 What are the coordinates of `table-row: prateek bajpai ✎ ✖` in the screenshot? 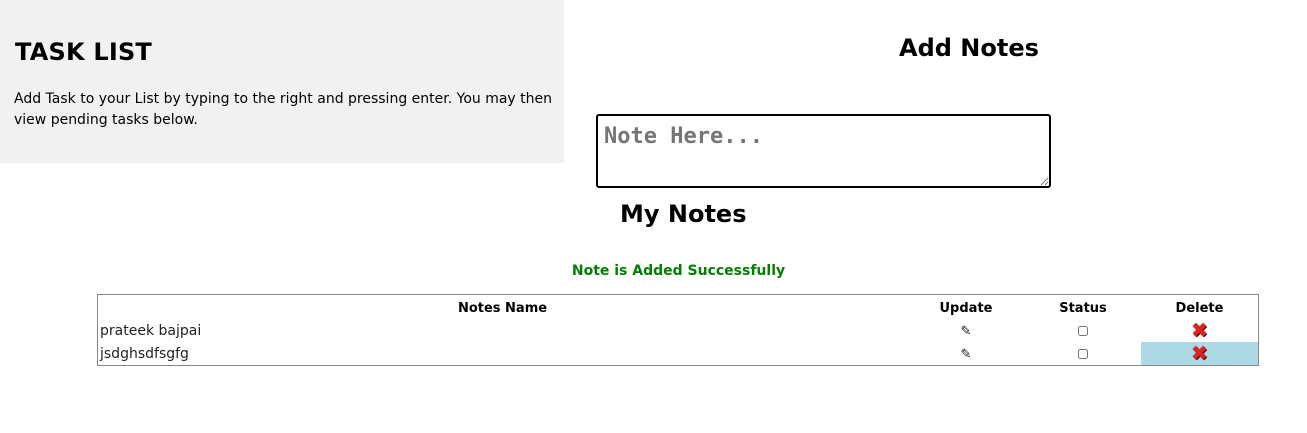 It's located at (678, 330).